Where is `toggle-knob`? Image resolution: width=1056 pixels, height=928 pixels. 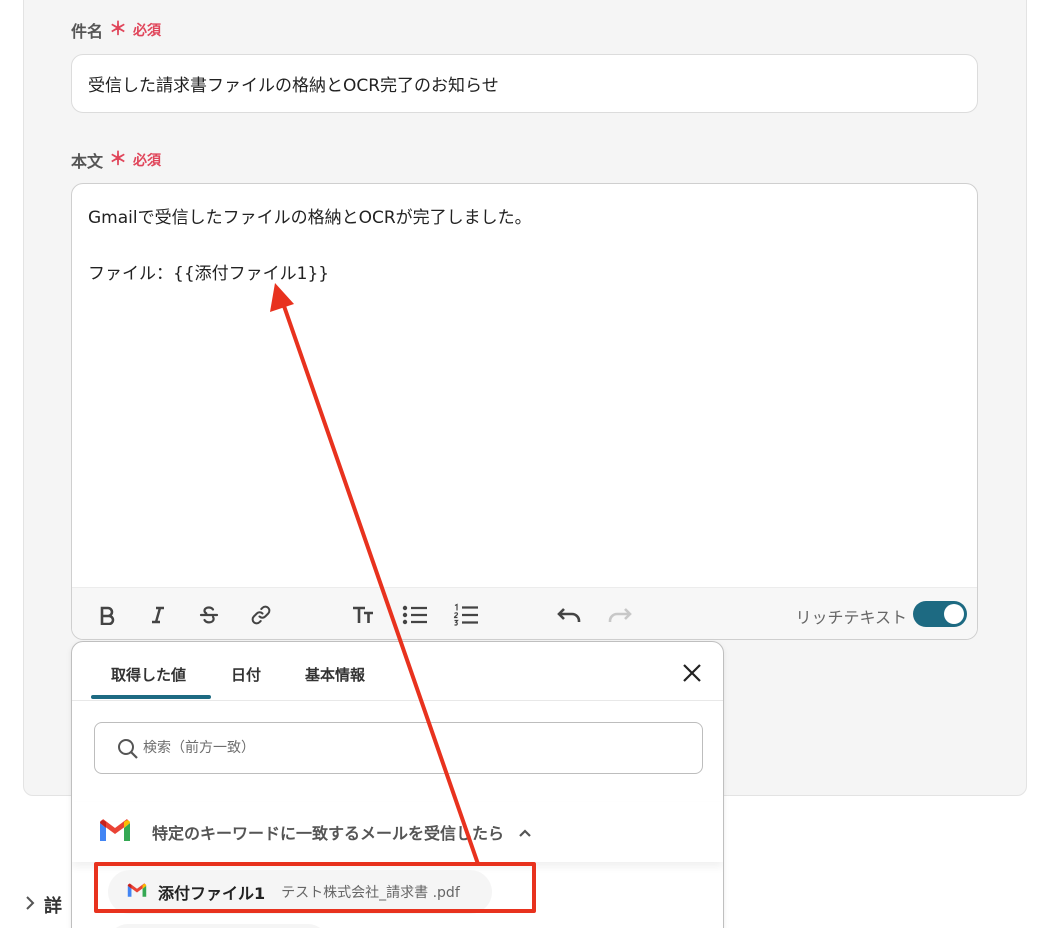 toggle-knob is located at coordinates (954, 614).